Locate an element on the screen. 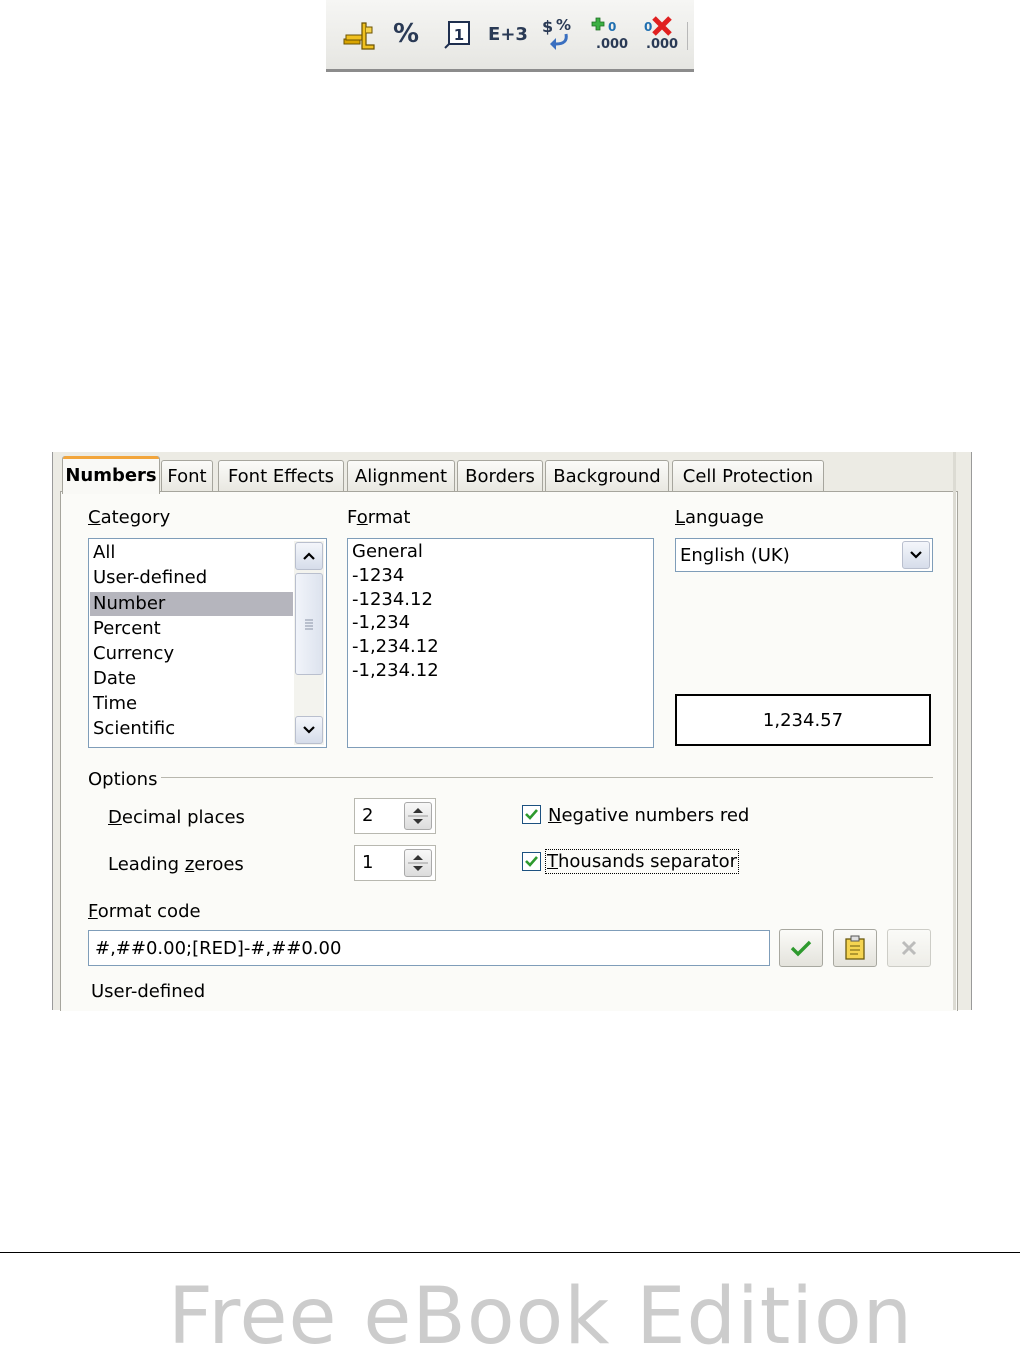 This screenshot has height=1362, width=1020. percent-format-button: % is located at coordinates (406, 34).